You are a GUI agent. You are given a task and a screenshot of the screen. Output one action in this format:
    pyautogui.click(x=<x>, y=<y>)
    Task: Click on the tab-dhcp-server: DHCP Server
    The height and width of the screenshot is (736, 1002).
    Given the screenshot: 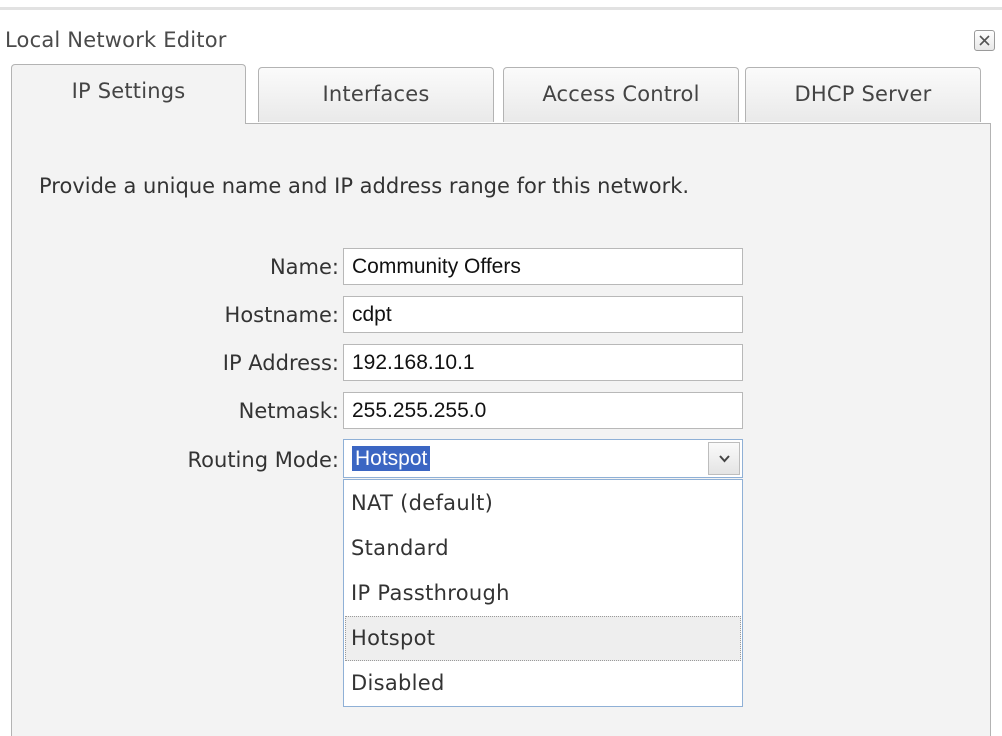 What is the action you would take?
    pyautogui.click(x=863, y=94)
    